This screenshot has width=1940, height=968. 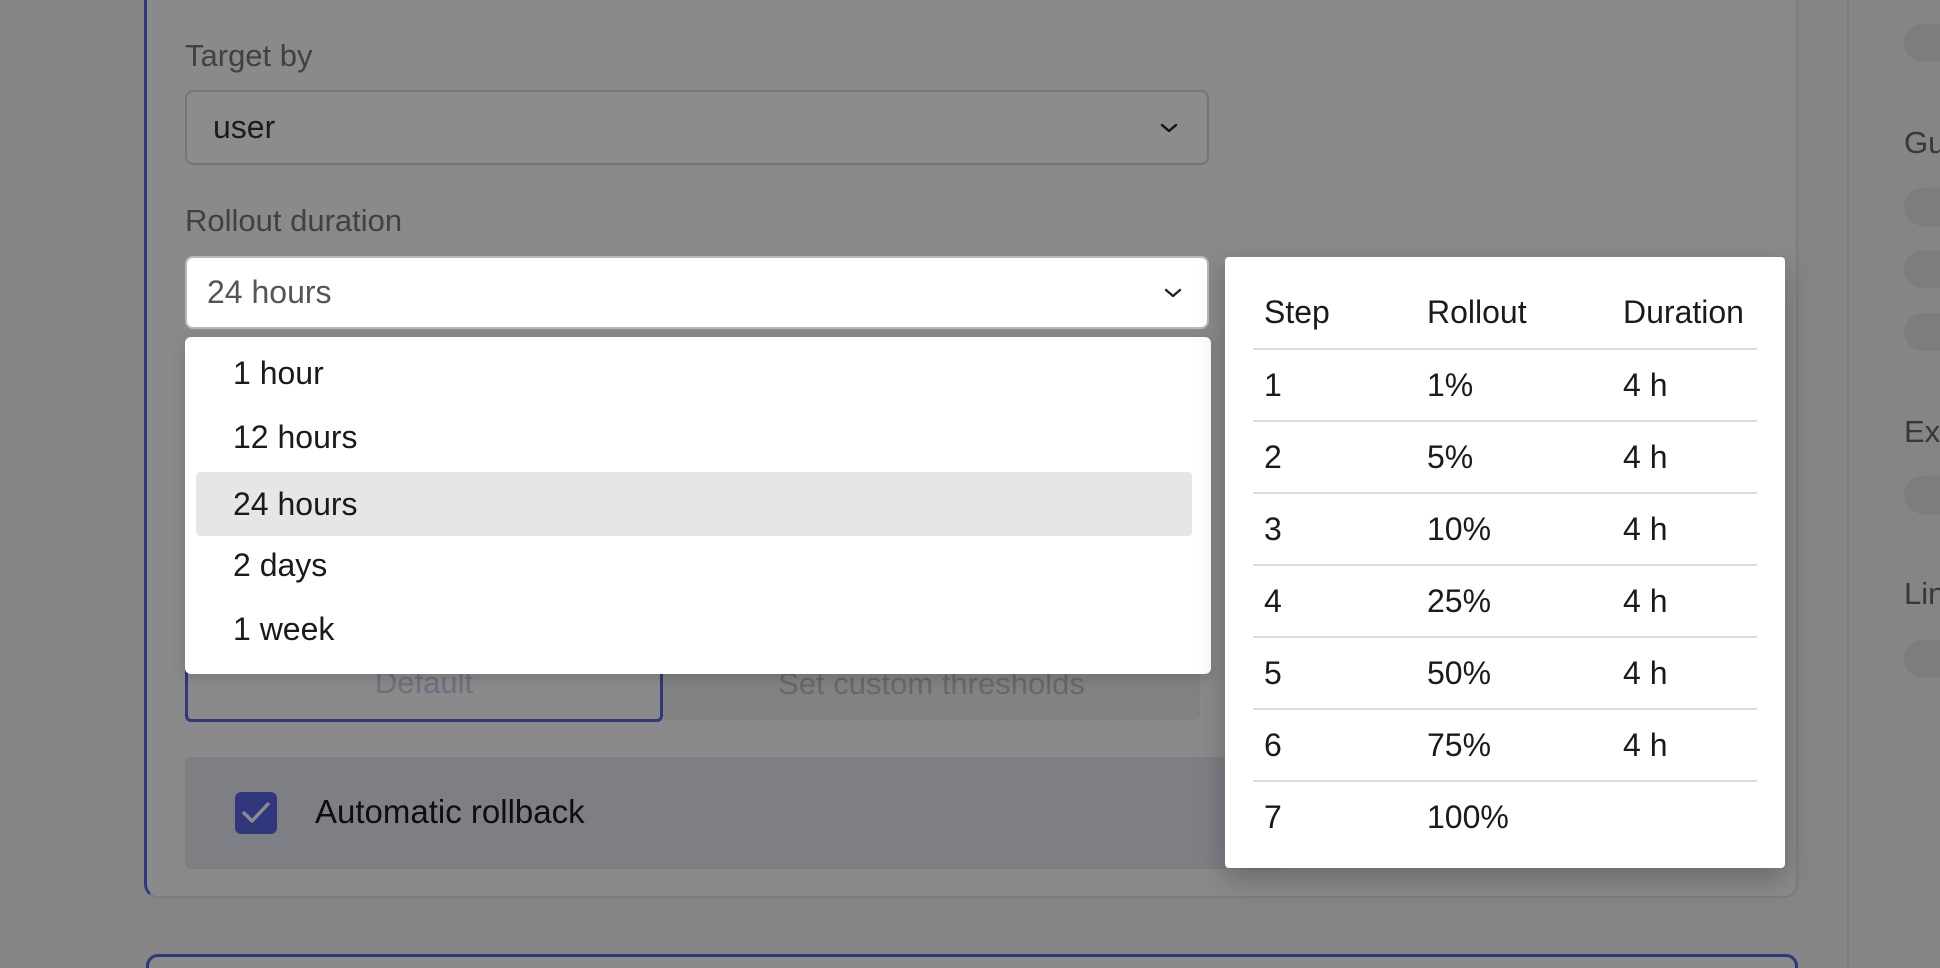 I want to click on option-label: 1 hour, so click(x=278, y=372).